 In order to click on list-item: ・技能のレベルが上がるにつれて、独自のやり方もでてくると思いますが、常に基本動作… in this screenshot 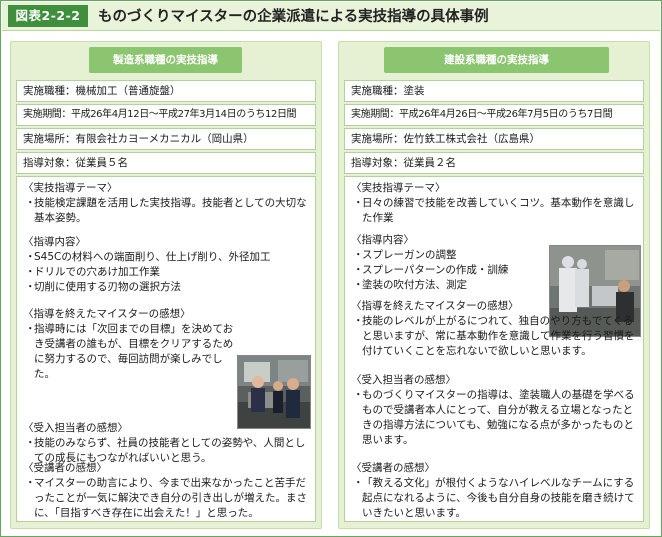, I will do `click(494, 336)`.